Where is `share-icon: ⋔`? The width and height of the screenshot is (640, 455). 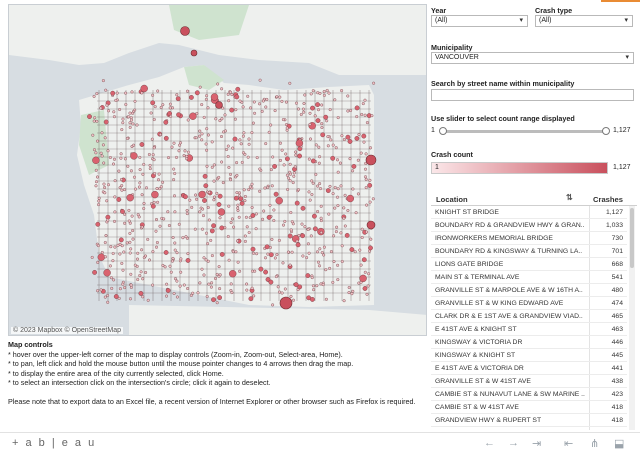
share-icon: ⋔ is located at coordinates (594, 443).